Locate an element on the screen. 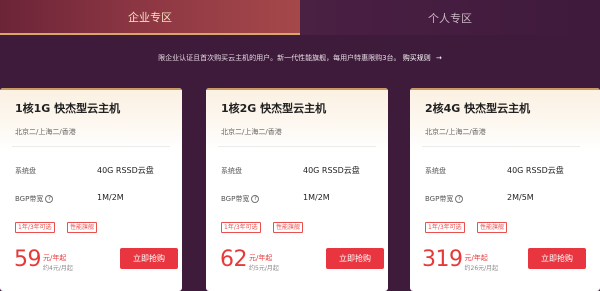  card-title: 1核1G 快杰型云主机 is located at coordinates (68, 108).